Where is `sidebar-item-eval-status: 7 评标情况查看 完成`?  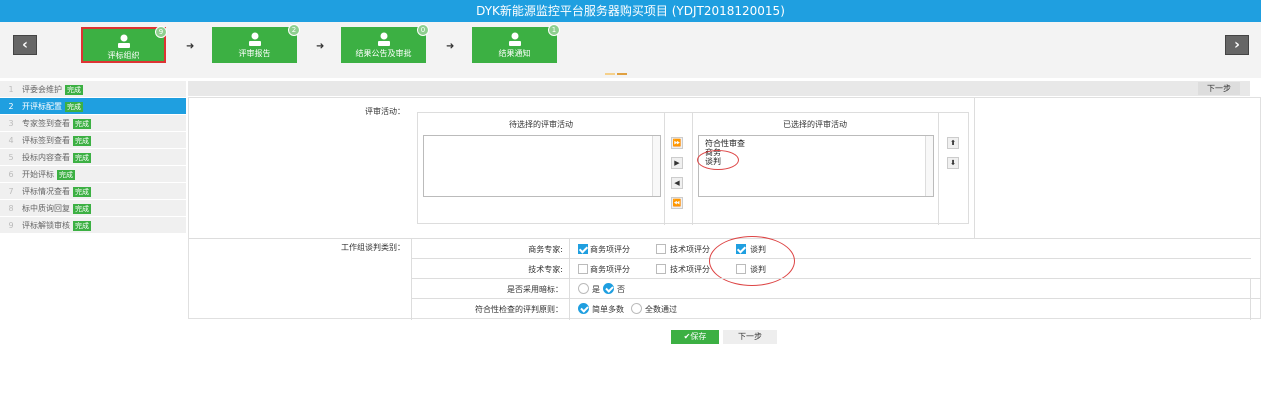 sidebar-item-eval-status: 7 评标情况查看 完成 is located at coordinates (93, 191).